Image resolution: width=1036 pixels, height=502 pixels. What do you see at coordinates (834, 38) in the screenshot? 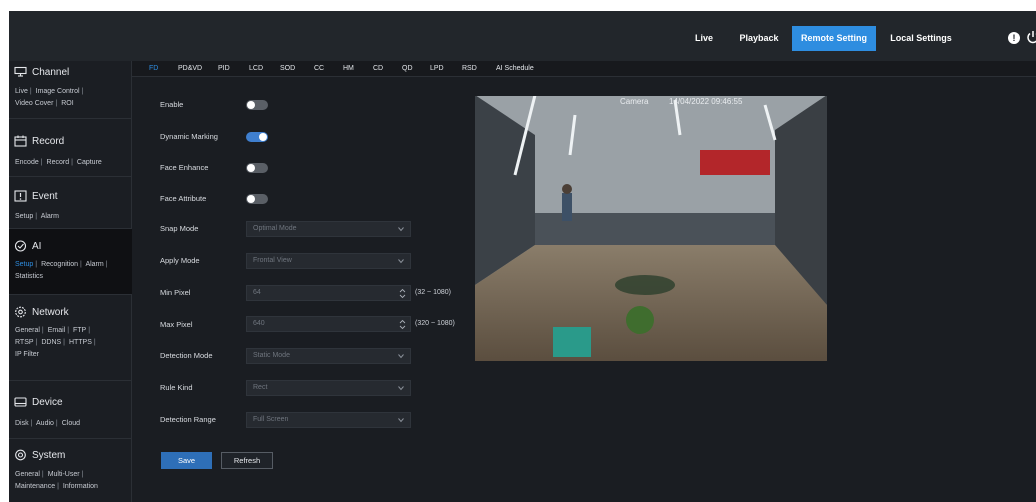
I see `nav-remote-setting: Remote Setting` at bounding box center [834, 38].